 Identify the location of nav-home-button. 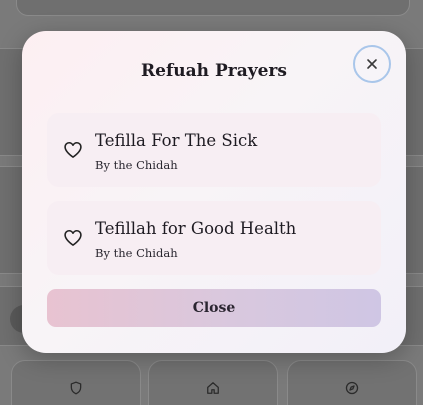
(213, 382).